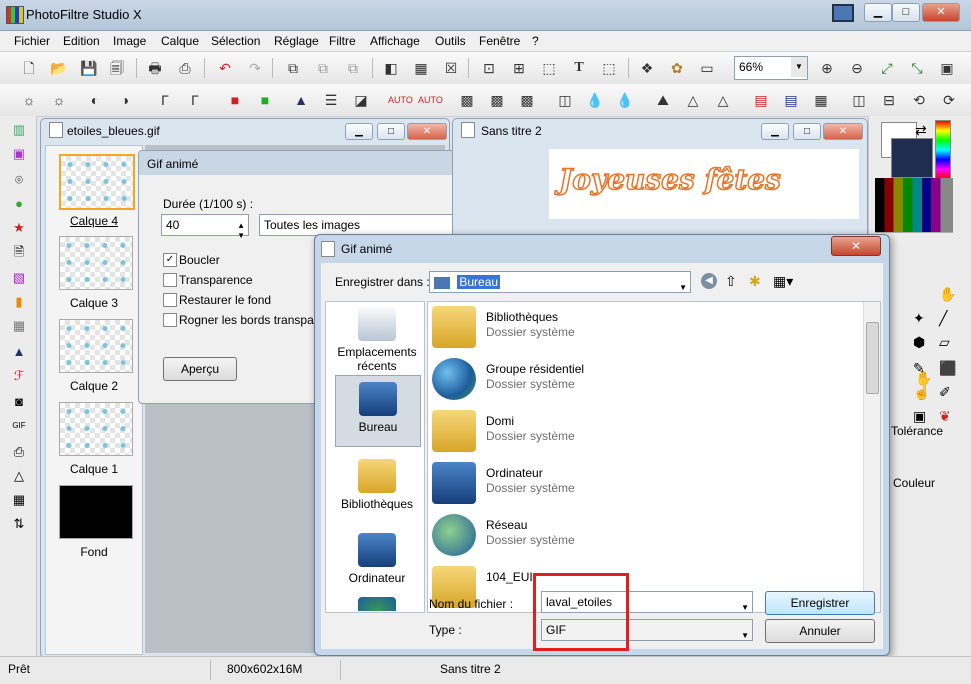  I want to click on open-icon: 📂, so click(59, 68).